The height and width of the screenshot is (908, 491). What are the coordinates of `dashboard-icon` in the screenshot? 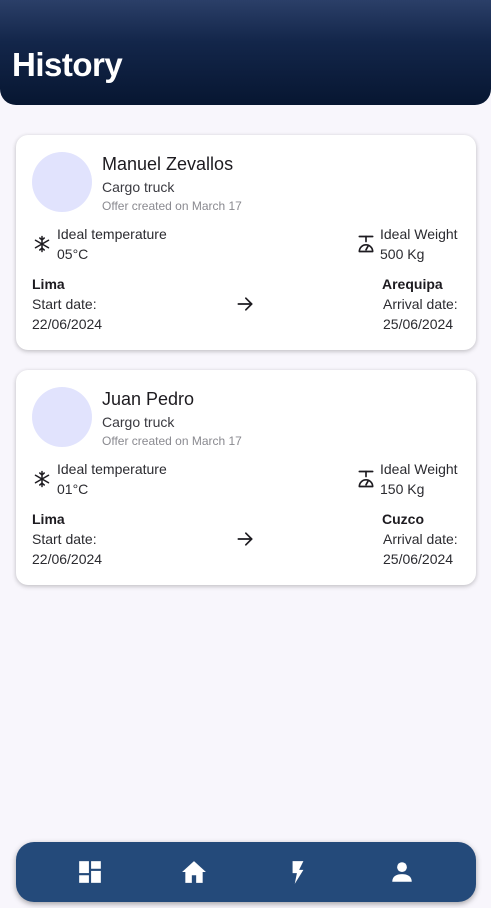 It's located at (90, 872).